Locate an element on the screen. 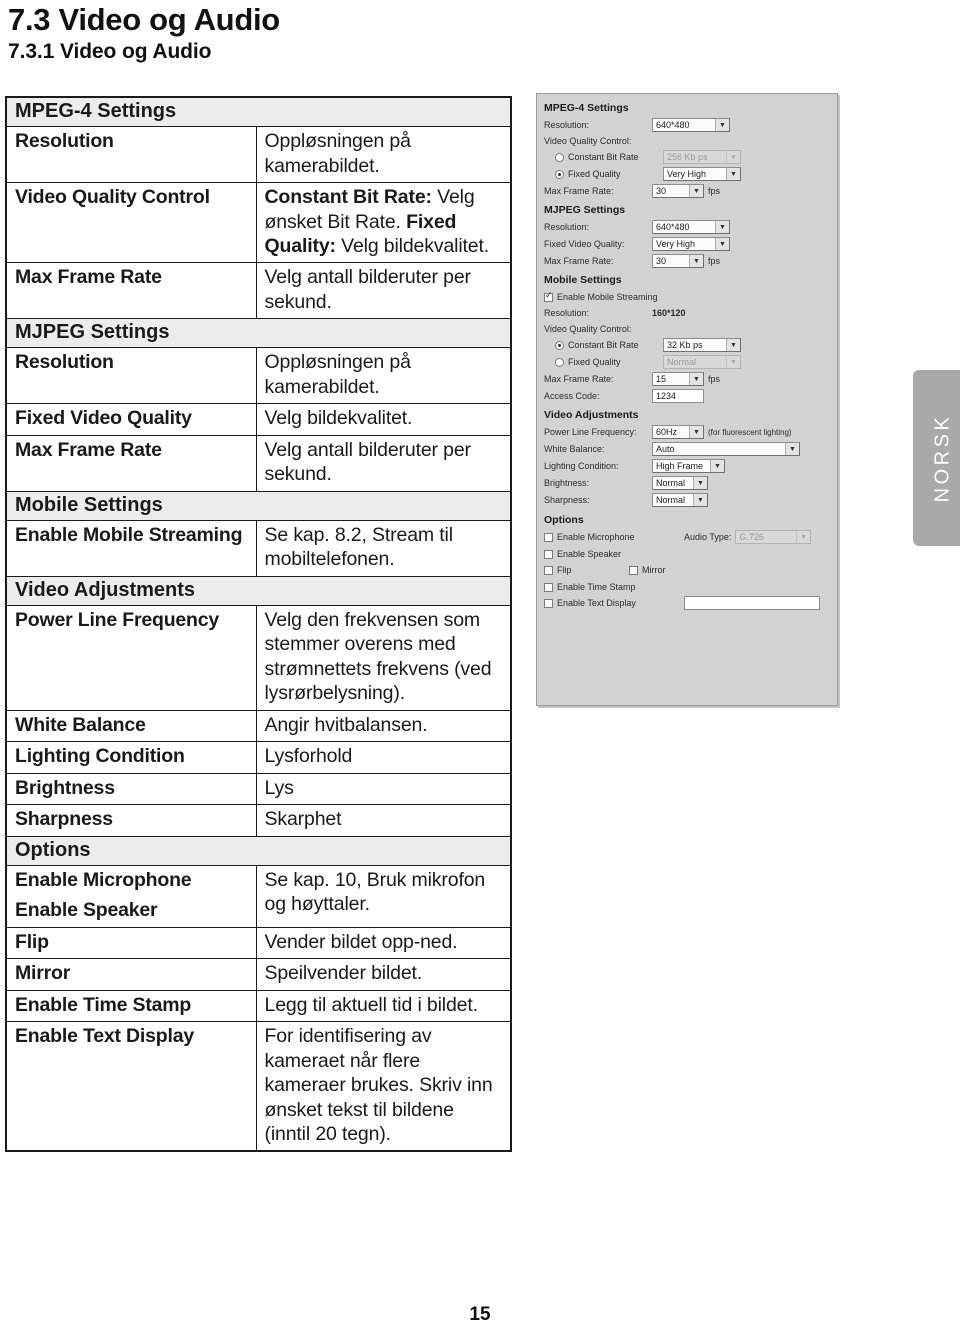  wb-select: Auto ▼ is located at coordinates (726, 449).